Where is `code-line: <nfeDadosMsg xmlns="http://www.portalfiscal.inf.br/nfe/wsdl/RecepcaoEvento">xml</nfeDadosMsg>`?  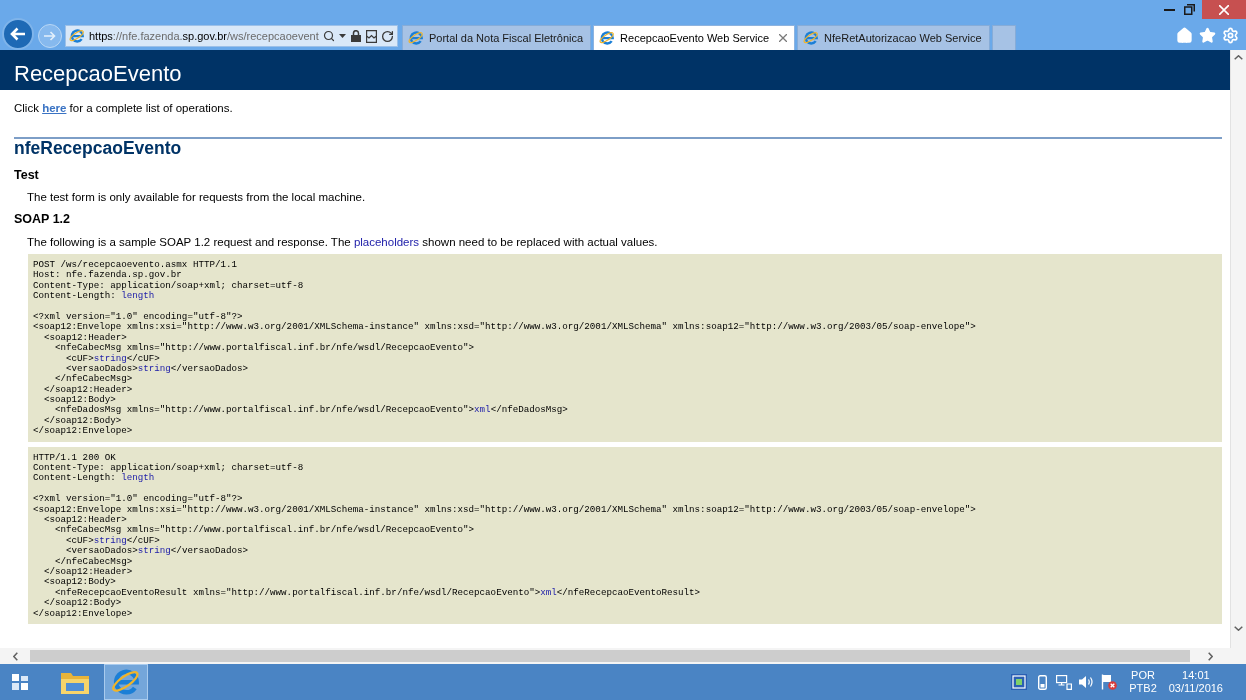
code-line: <nfeDadosMsg xmlns="http://www.portalfiscal.inf.br/nfe/wsdl/RecepcaoEvento">xml</nfeDadosMsg> is located at coordinates (311, 410).